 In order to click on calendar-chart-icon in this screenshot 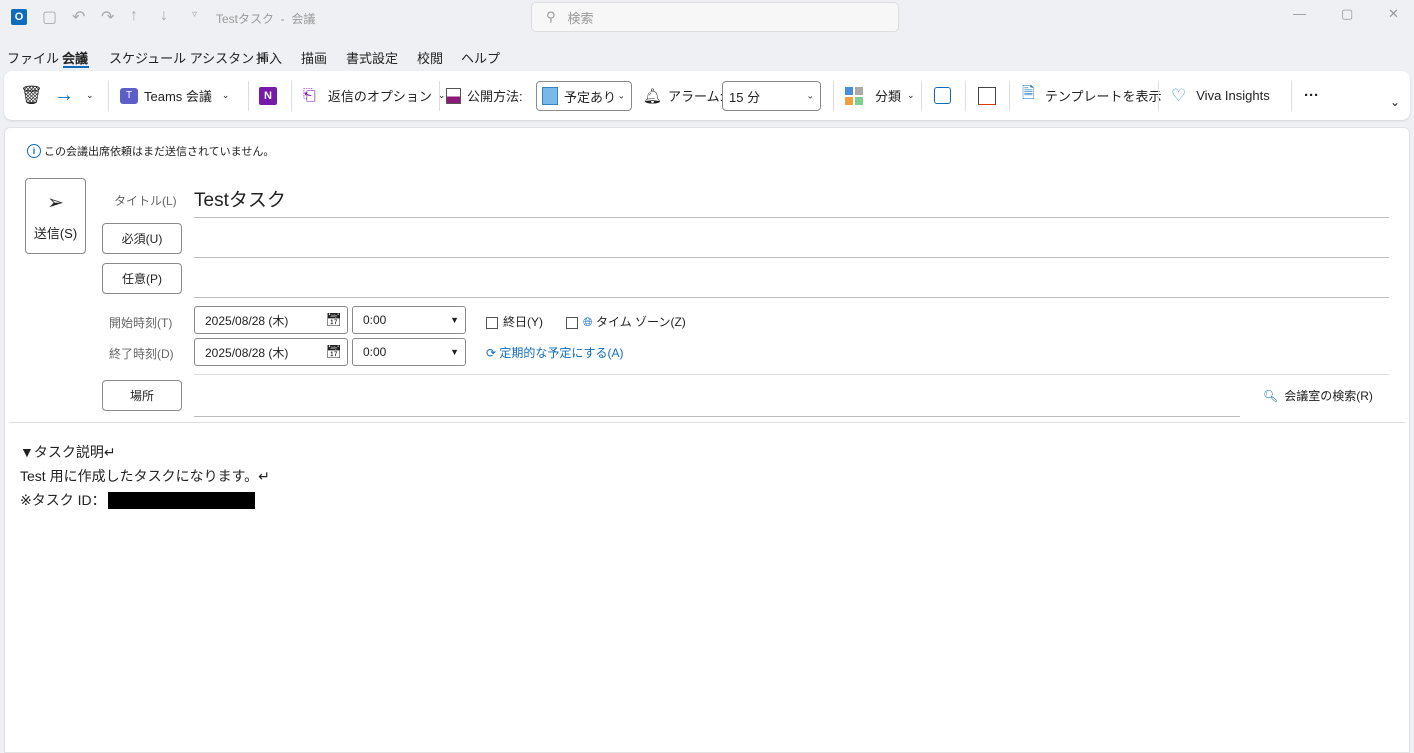, I will do `click(987, 95)`.